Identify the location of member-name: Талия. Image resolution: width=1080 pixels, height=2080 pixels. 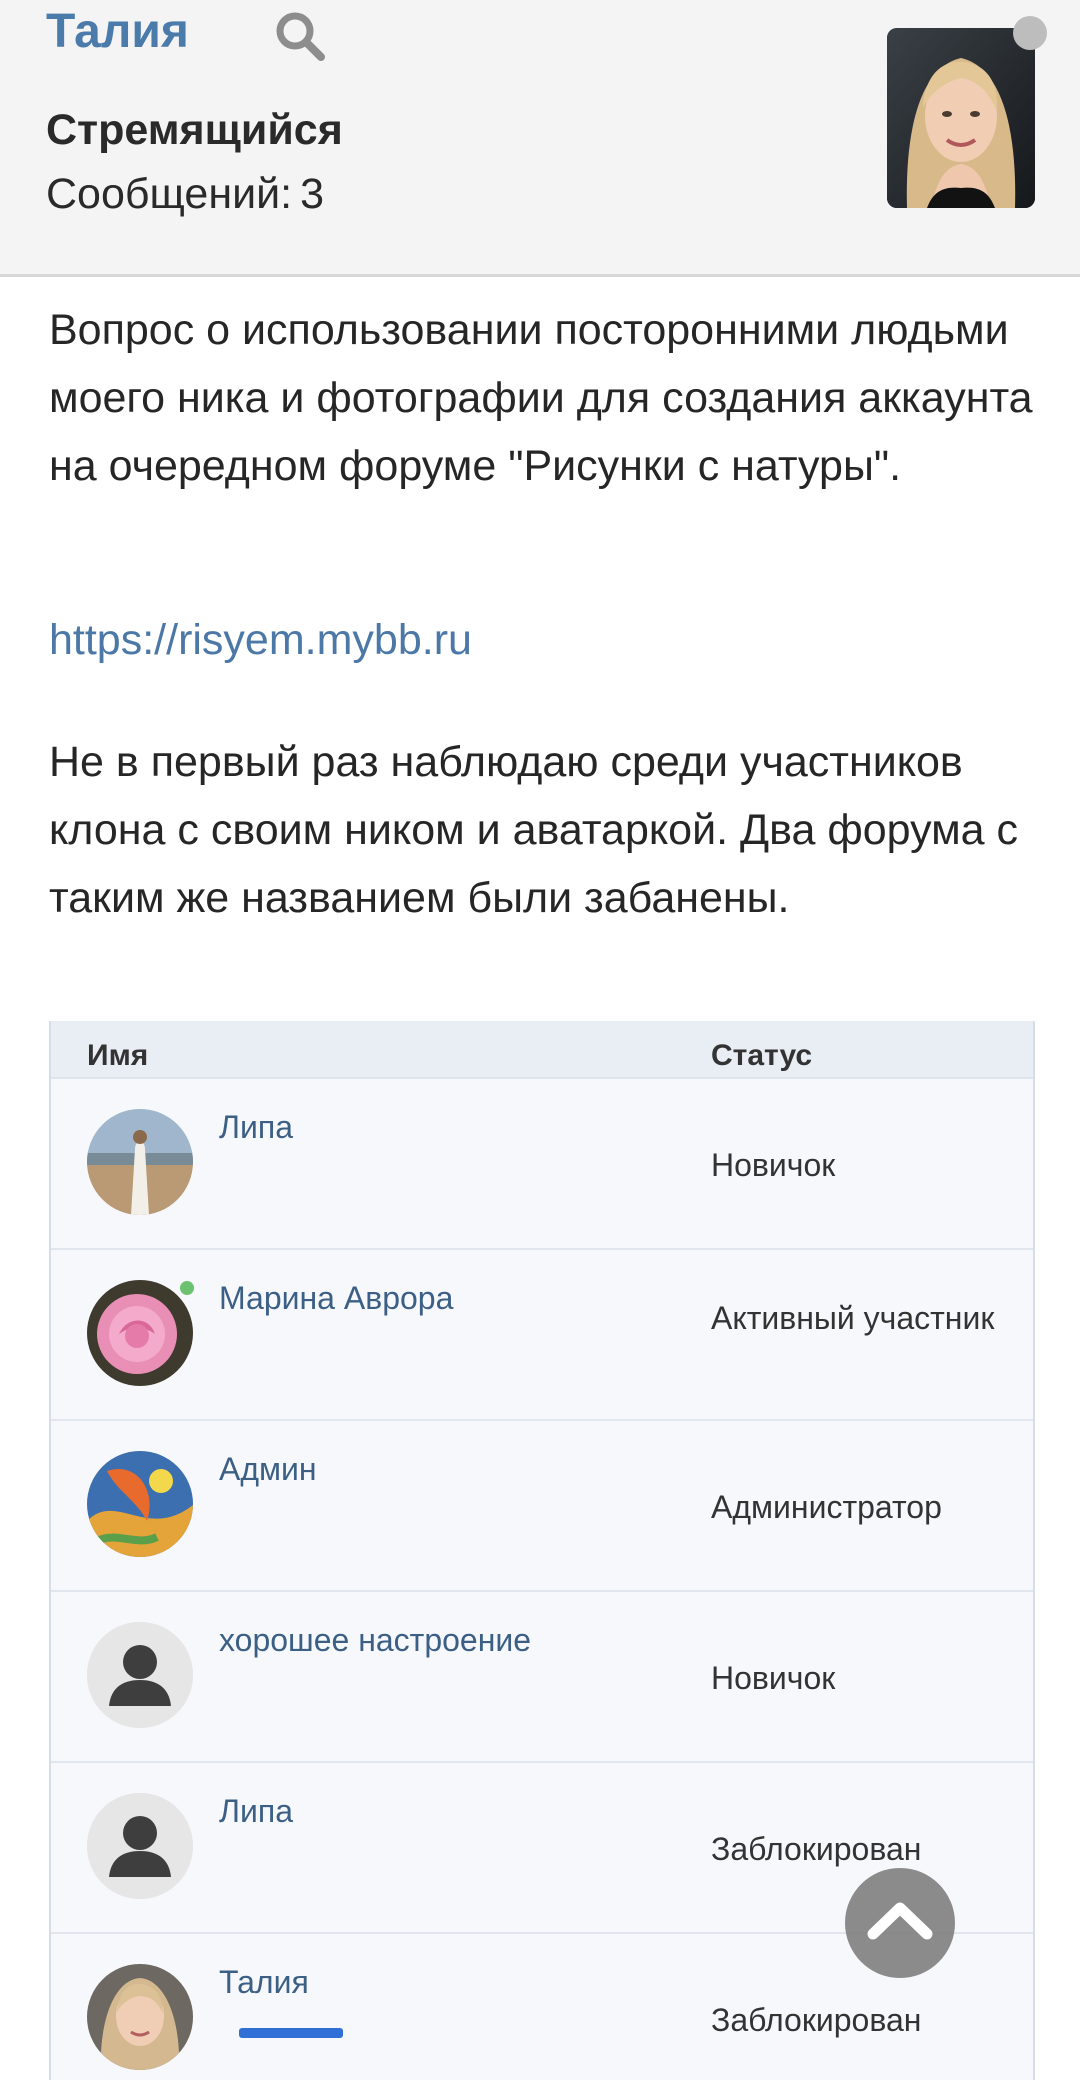
(264, 1982).